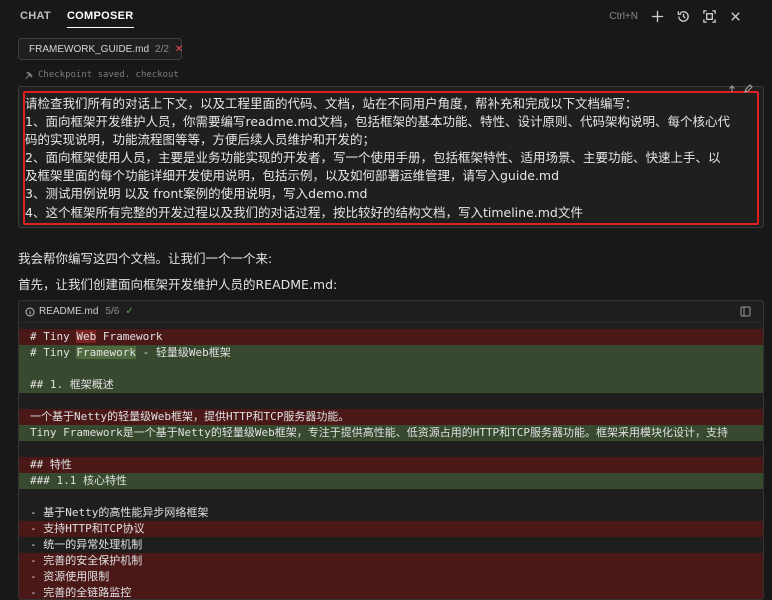 This screenshot has height=600, width=772. What do you see at coordinates (732, 89) in the screenshot?
I see `upload-icon` at bounding box center [732, 89].